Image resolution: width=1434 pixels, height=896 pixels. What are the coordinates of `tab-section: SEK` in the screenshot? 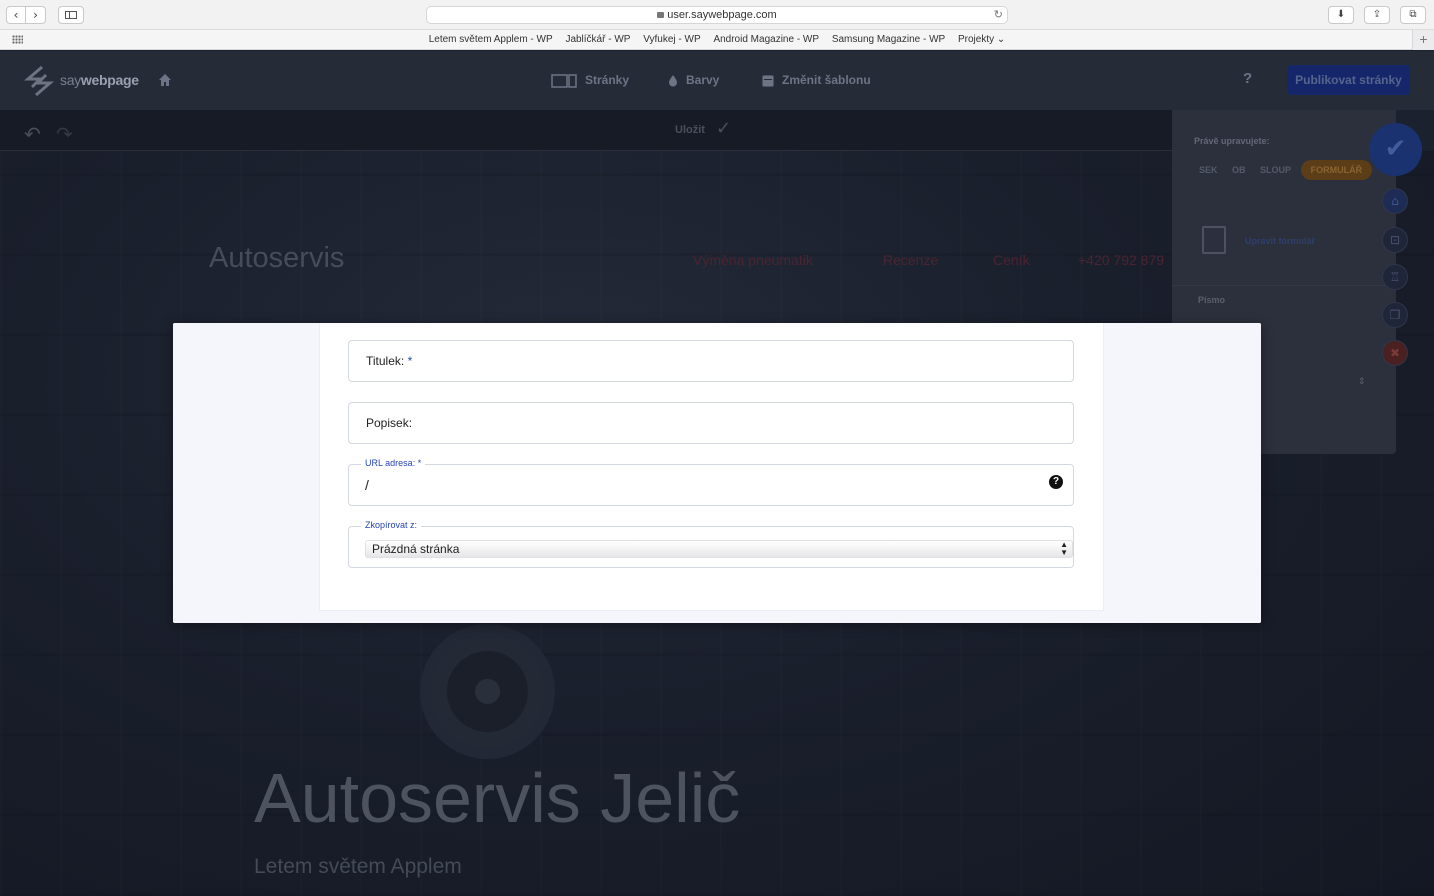 It's located at (1208, 170).